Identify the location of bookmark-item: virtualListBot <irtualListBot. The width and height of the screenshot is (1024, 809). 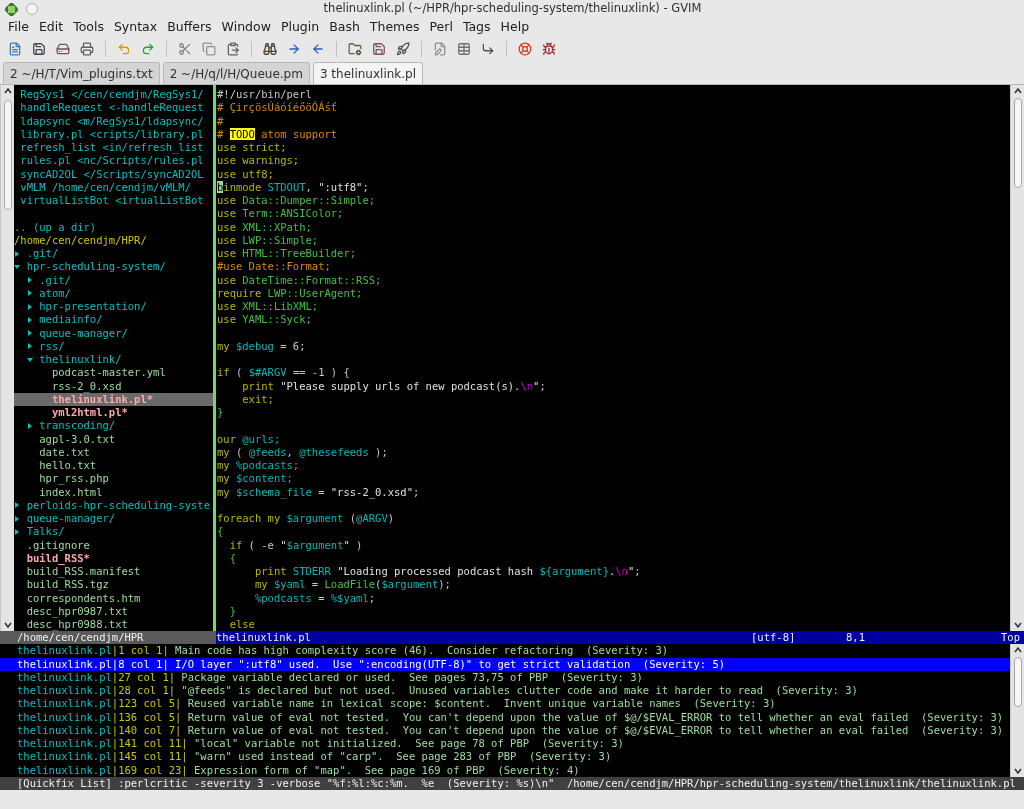
(113, 201).